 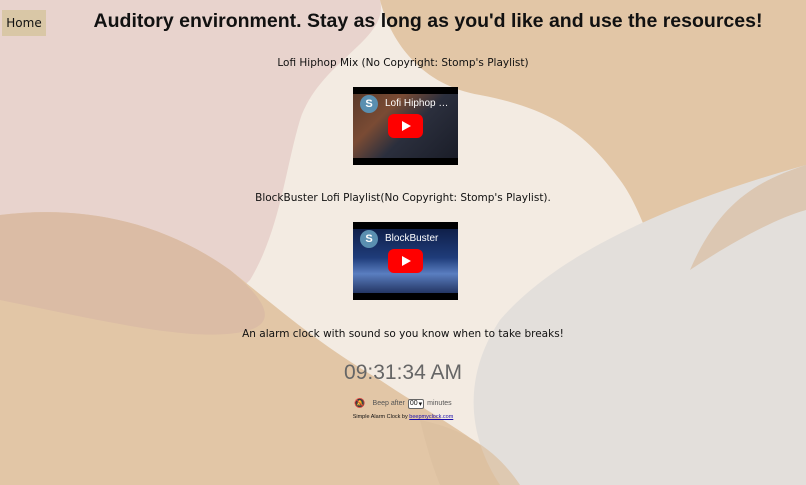 I want to click on chevron-down-icon: ▾, so click(x=420, y=404).